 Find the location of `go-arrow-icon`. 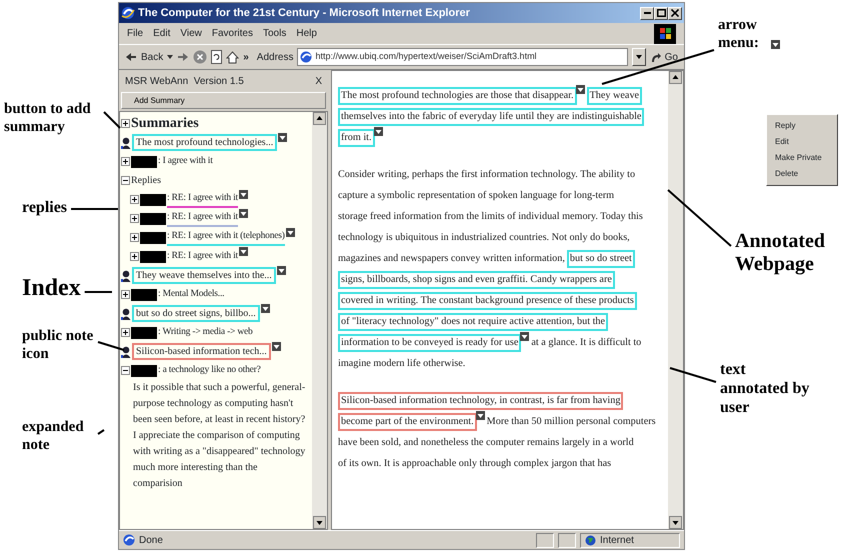

go-arrow-icon is located at coordinates (655, 57).